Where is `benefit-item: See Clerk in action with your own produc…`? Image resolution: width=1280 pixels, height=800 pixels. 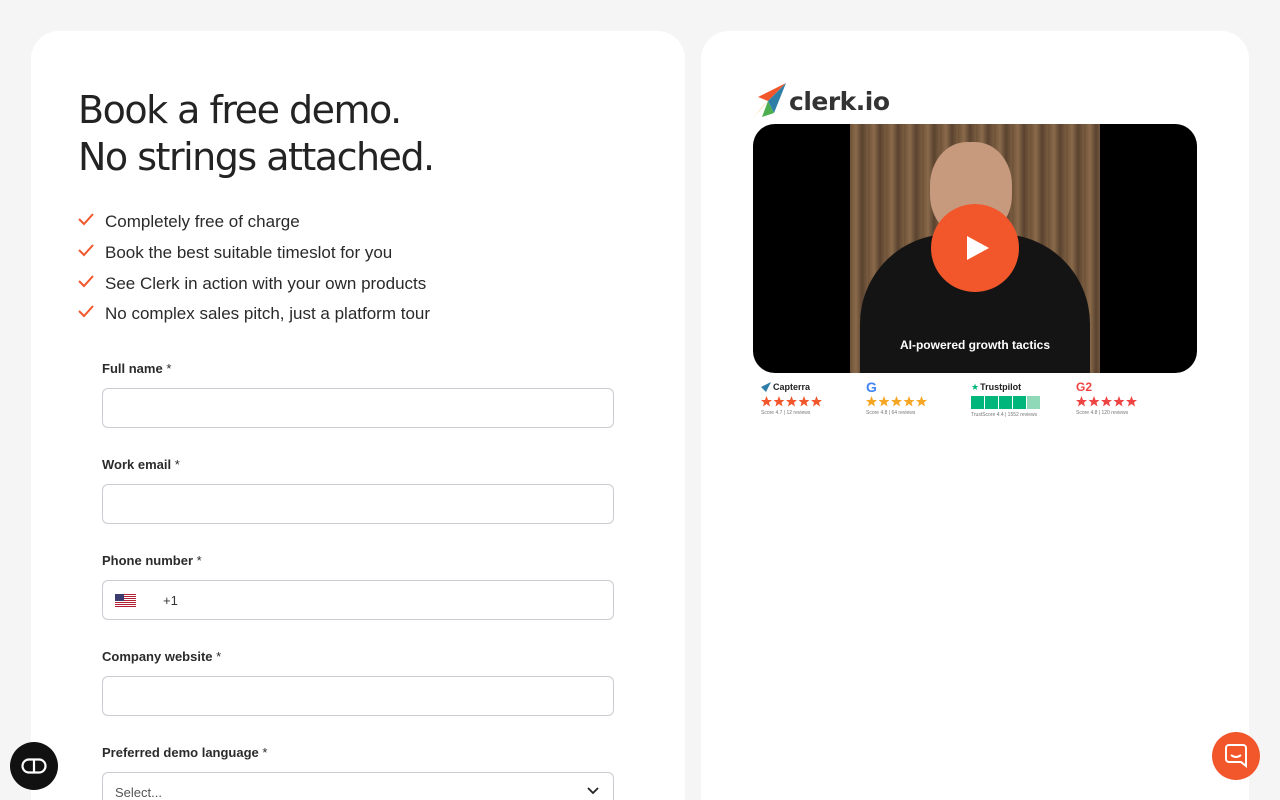
benefit-item: See Clerk in action with your own produc… is located at coordinates (254, 283).